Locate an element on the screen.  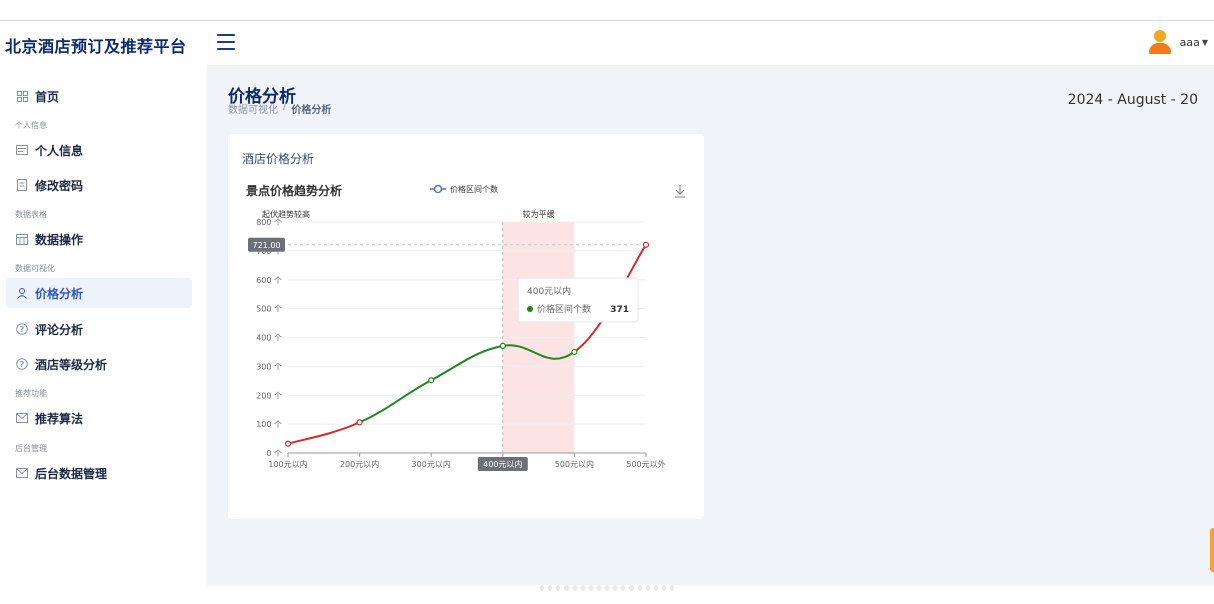
sidebar-item-label: 个人信息 is located at coordinates (59, 150).